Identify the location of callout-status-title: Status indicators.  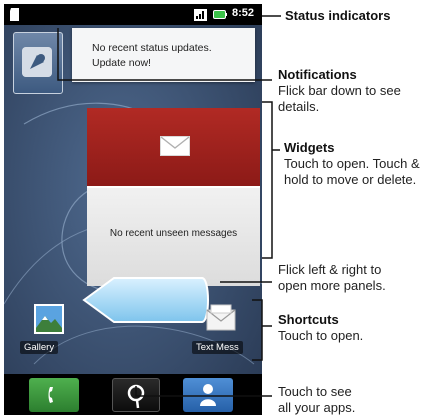
(338, 15).